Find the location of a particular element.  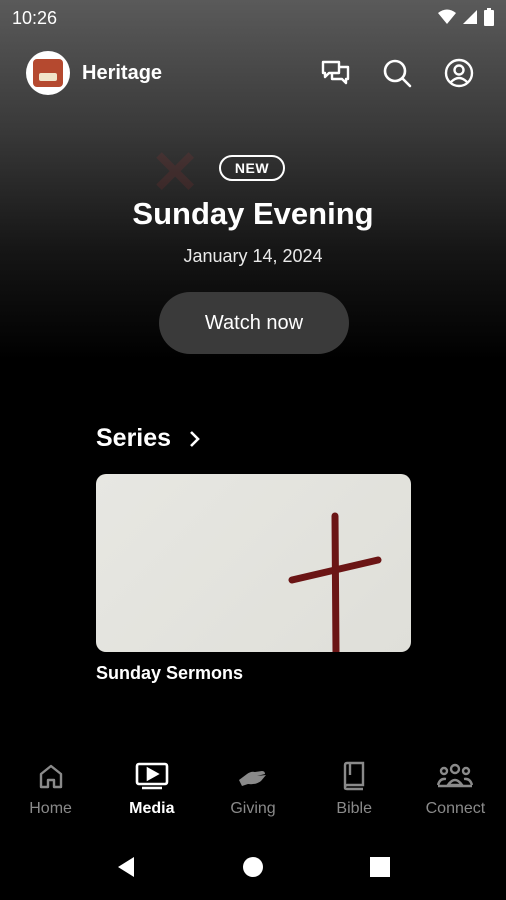

cross-image is located at coordinates (335, 582).